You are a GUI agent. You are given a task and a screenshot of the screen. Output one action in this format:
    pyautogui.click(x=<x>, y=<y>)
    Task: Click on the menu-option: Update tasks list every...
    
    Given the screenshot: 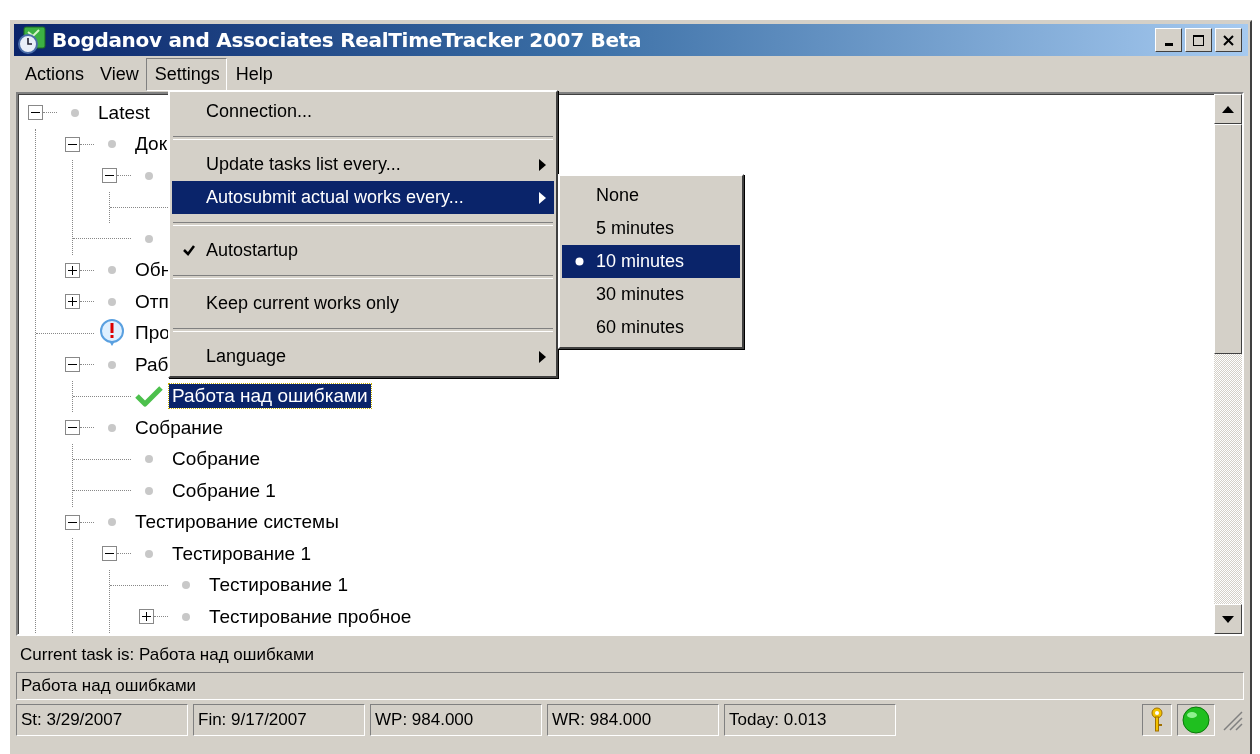 What is the action you would take?
    pyautogui.click(x=363, y=164)
    